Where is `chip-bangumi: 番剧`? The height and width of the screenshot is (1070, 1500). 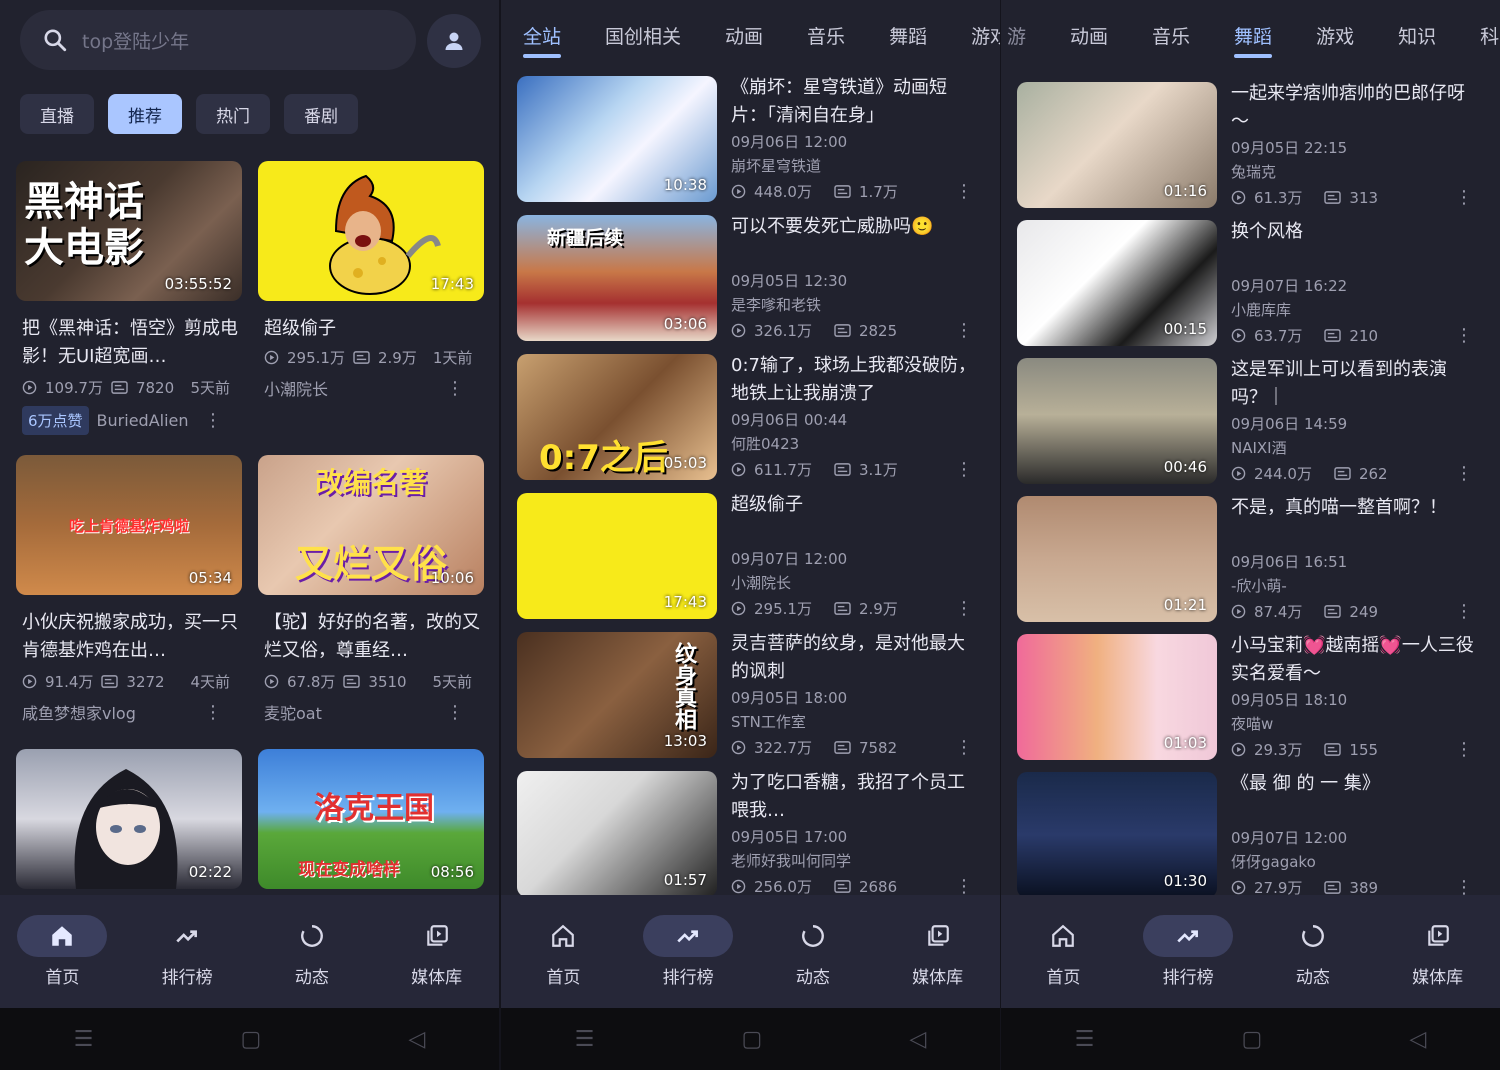
chip-bangumi: 番剧 is located at coordinates (321, 114).